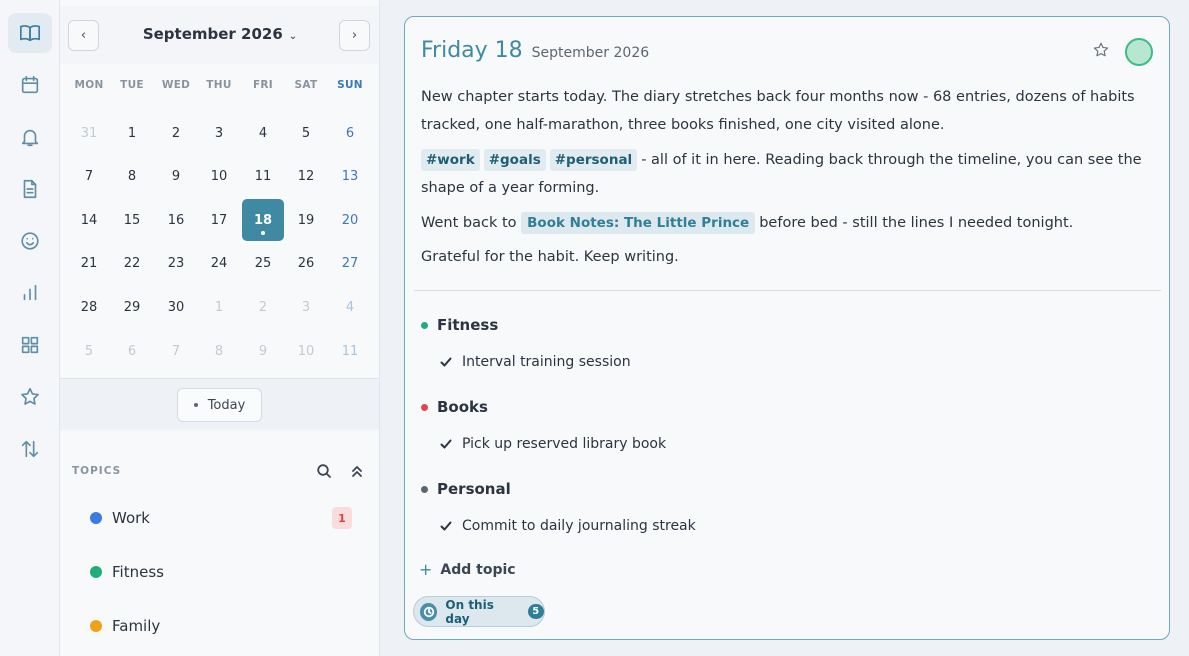 The height and width of the screenshot is (656, 1189). Describe the element at coordinates (195, 405) in the screenshot. I see `dot-icon` at that location.